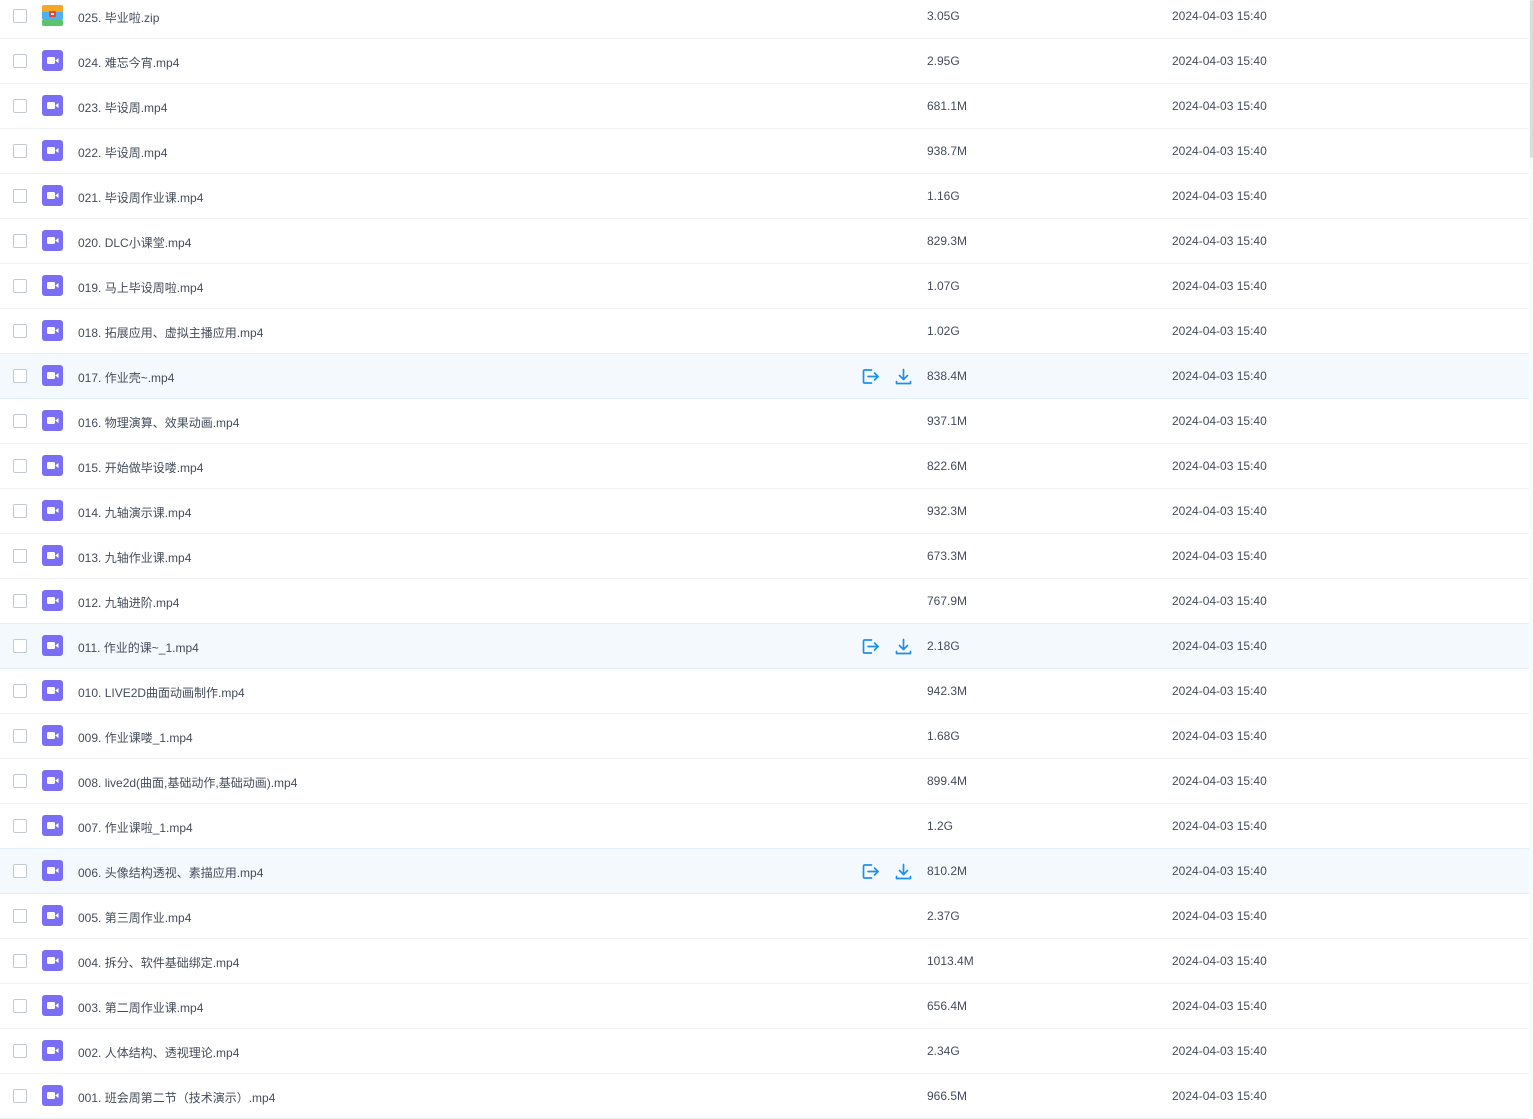  Describe the element at coordinates (158, 962) in the screenshot. I see `file-name-link: 004. 拆分、软件基础绑定.mp4` at that location.